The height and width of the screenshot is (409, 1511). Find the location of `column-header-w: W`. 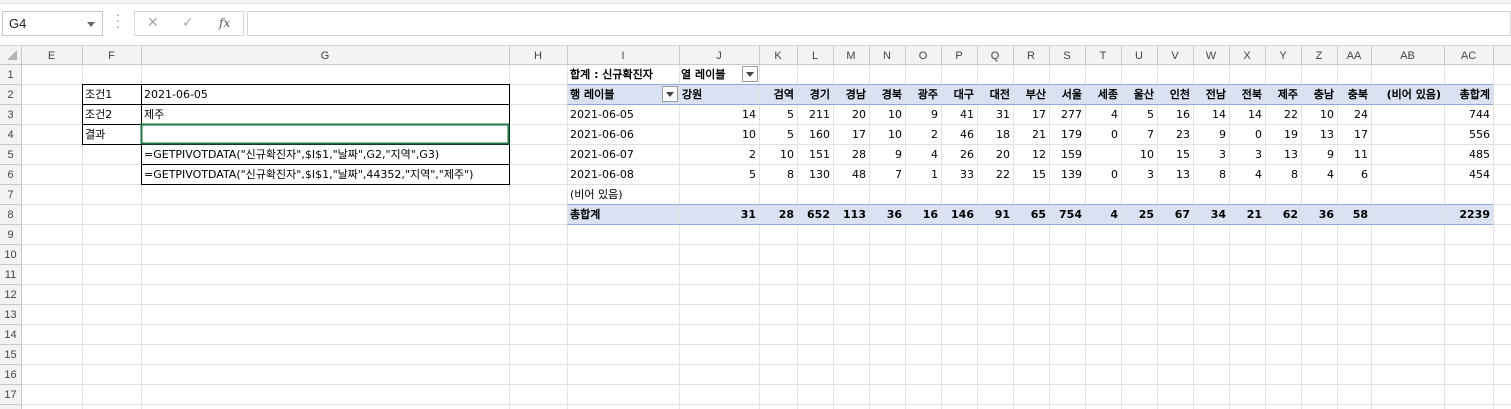

column-header-w: W is located at coordinates (1211, 56).